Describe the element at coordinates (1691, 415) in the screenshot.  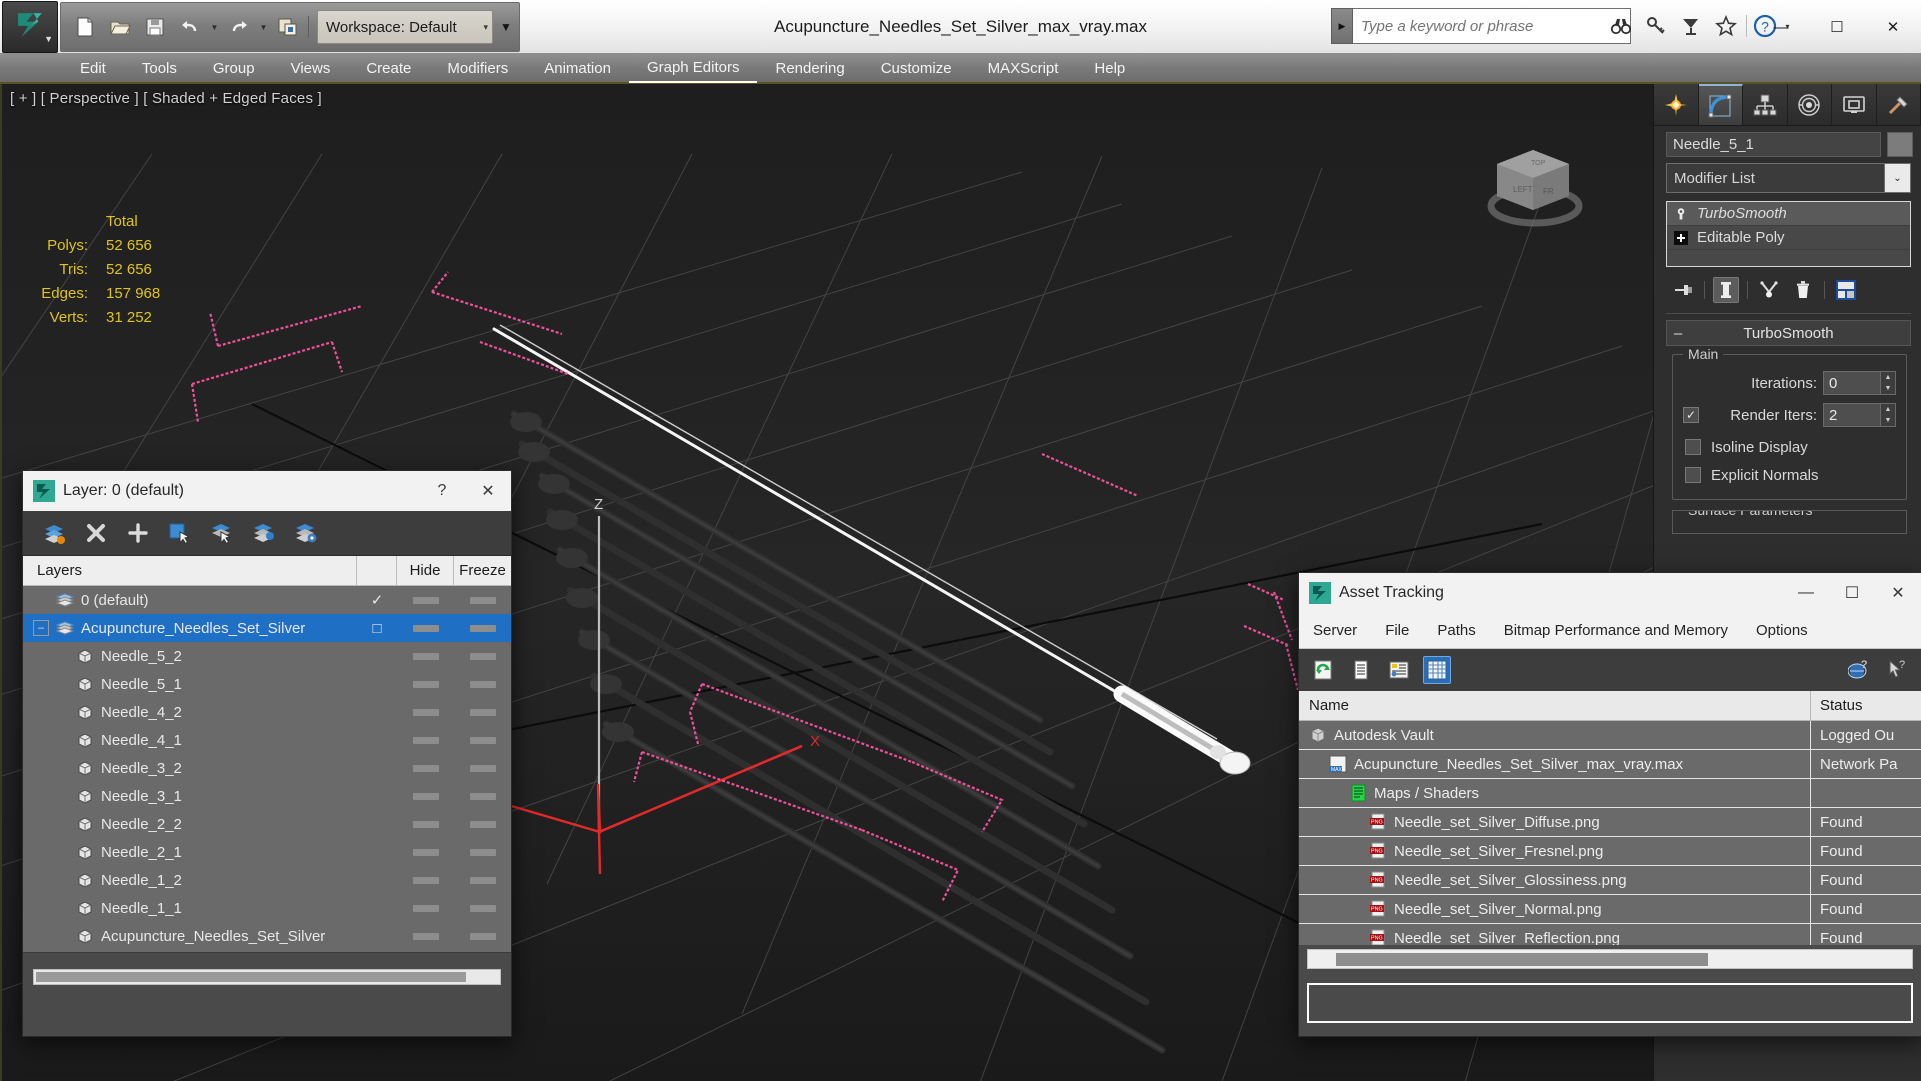
I see `render-iters-checkbox: ✓` at that location.